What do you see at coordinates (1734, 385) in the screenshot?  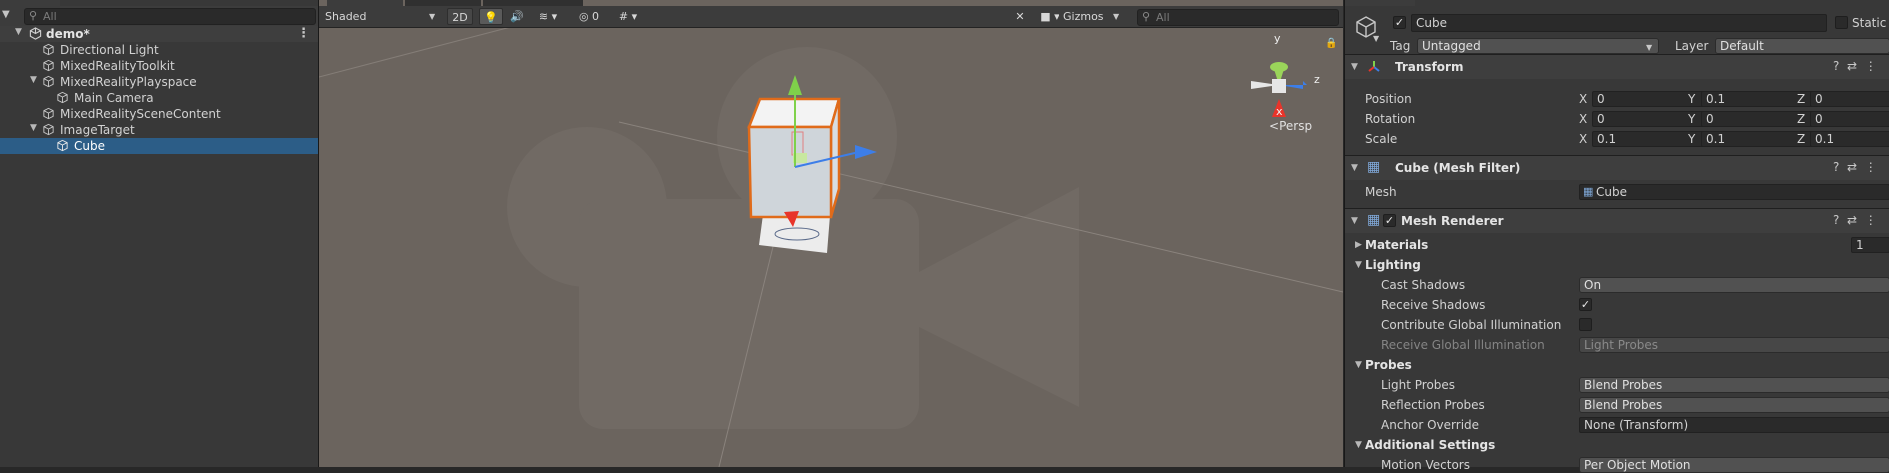 I see `light-probes-dropdown: Blend Probes` at bounding box center [1734, 385].